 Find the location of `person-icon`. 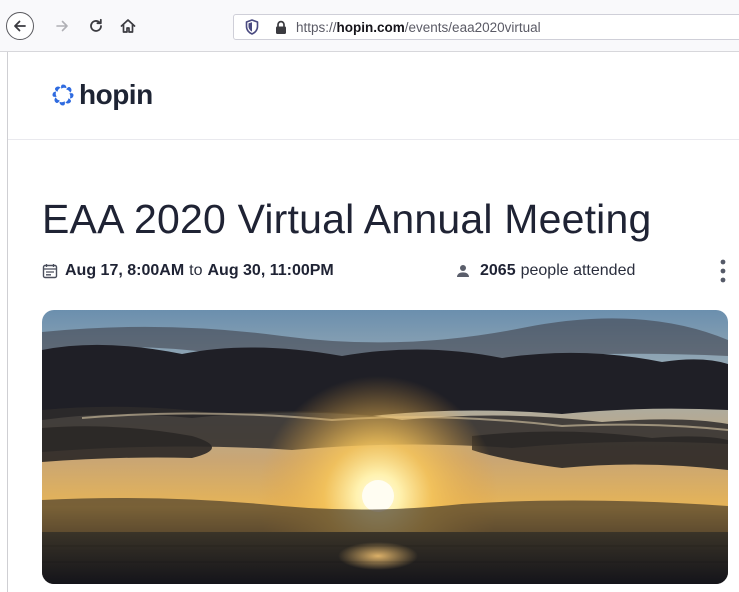

person-icon is located at coordinates (463, 271).